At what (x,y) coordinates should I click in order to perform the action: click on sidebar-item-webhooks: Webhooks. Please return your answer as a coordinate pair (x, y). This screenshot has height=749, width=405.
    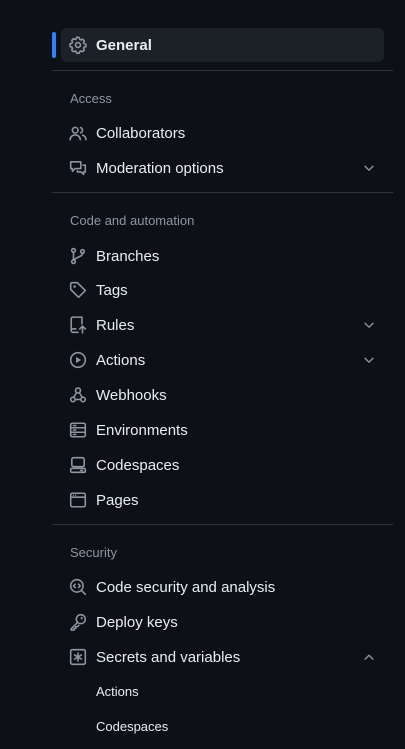
    Looking at the image, I should click on (222, 395).